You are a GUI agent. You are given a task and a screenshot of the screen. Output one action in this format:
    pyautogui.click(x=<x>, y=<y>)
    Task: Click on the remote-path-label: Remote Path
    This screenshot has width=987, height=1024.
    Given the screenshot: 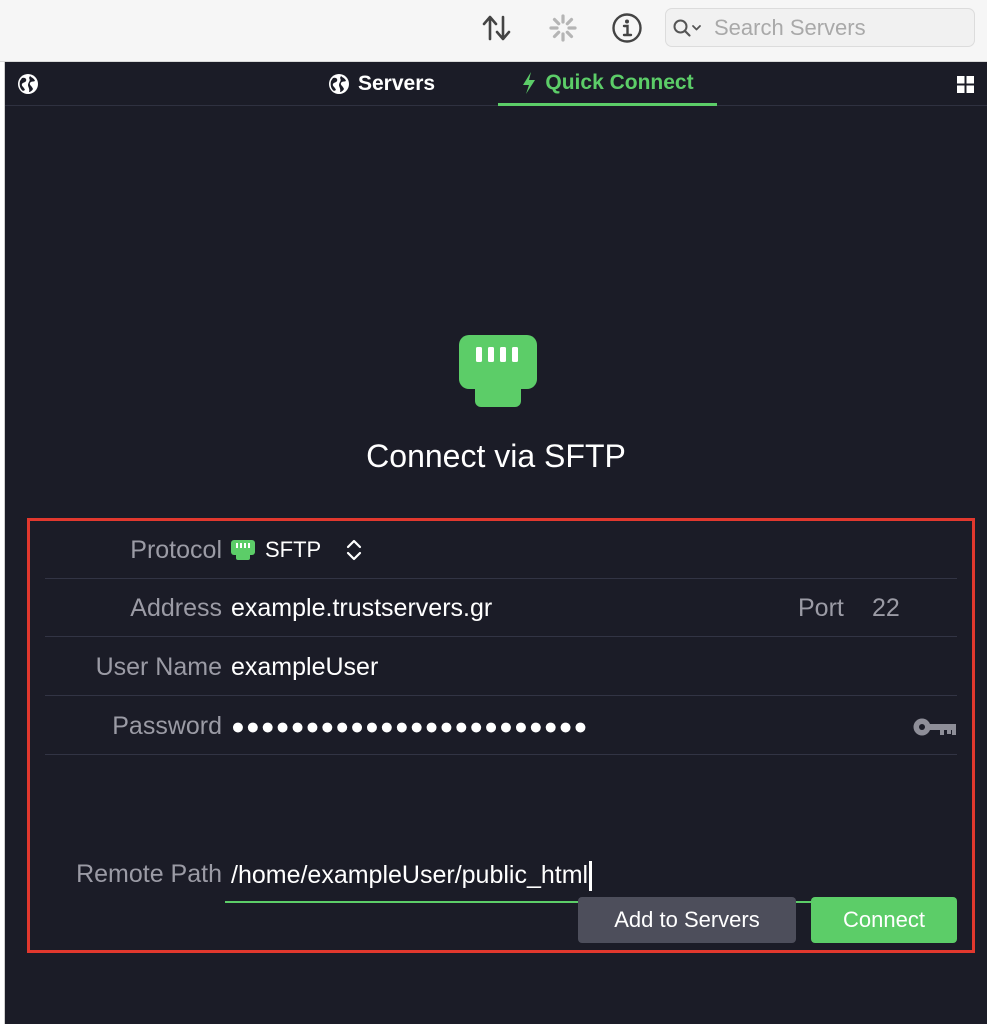 What is the action you would take?
    pyautogui.click(x=149, y=874)
    